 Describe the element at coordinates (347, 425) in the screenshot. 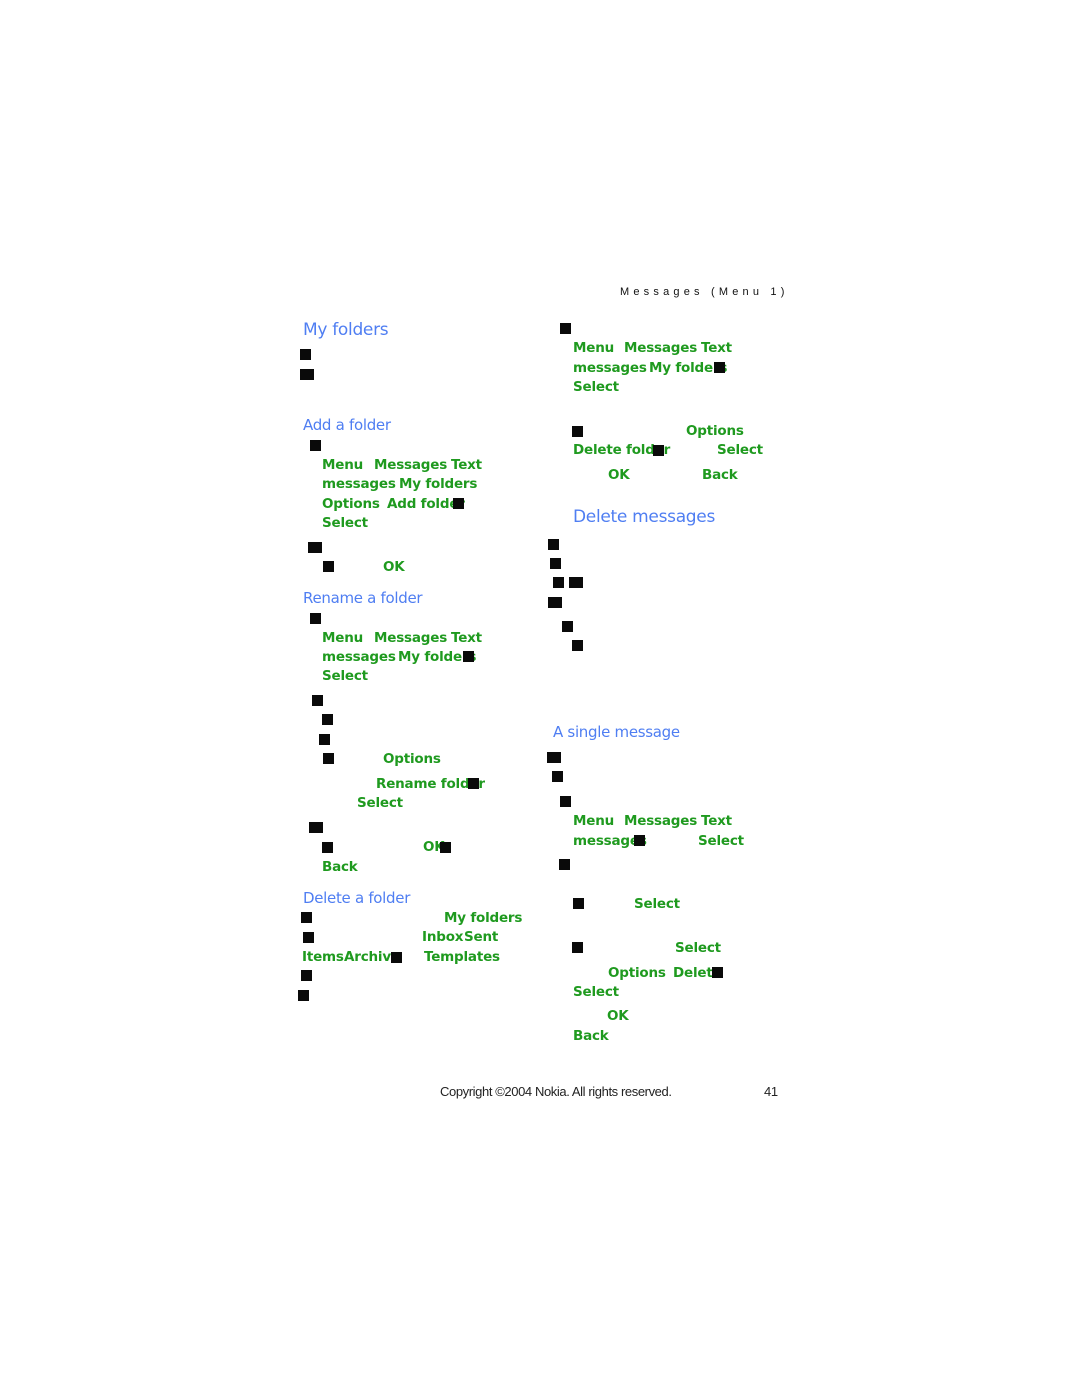

I see `subsection-title-add-folder: Add a folder` at that location.